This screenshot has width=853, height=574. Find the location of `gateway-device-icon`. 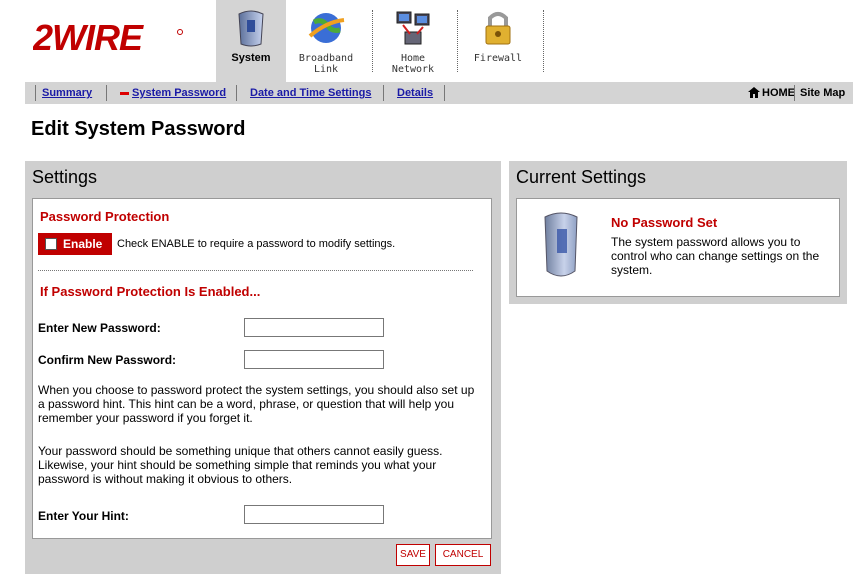

gateway-device-icon is located at coordinates (561, 244).